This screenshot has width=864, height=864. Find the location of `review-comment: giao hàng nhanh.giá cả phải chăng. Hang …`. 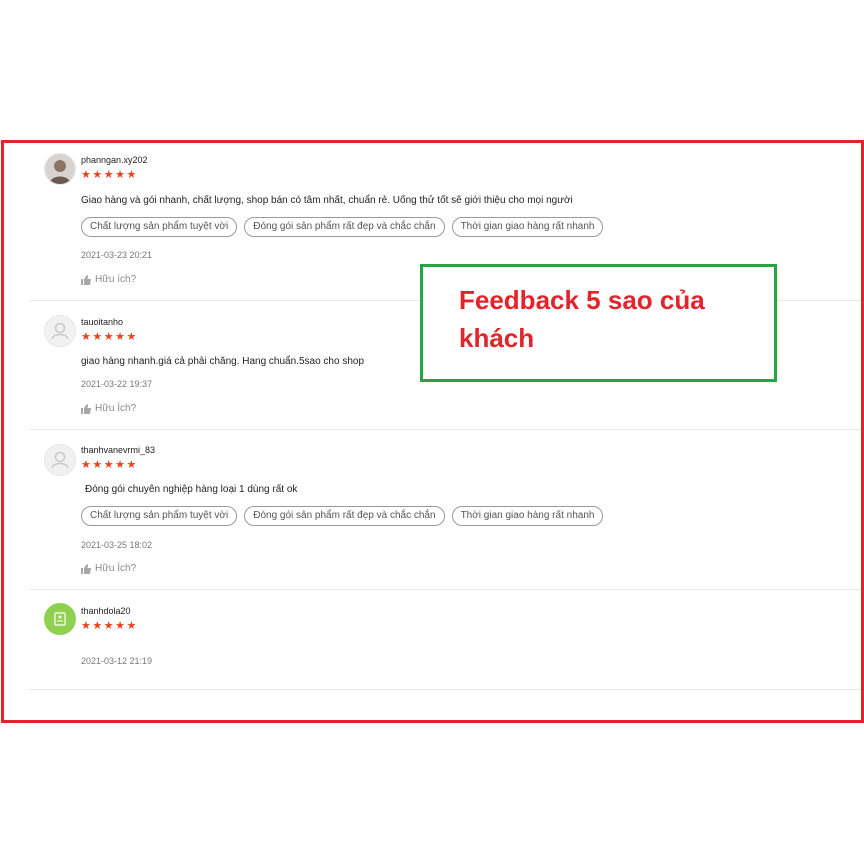

review-comment: giao hàng nhanh.giá cả phải chăng. Hang … is located at coordinates (223, 361).